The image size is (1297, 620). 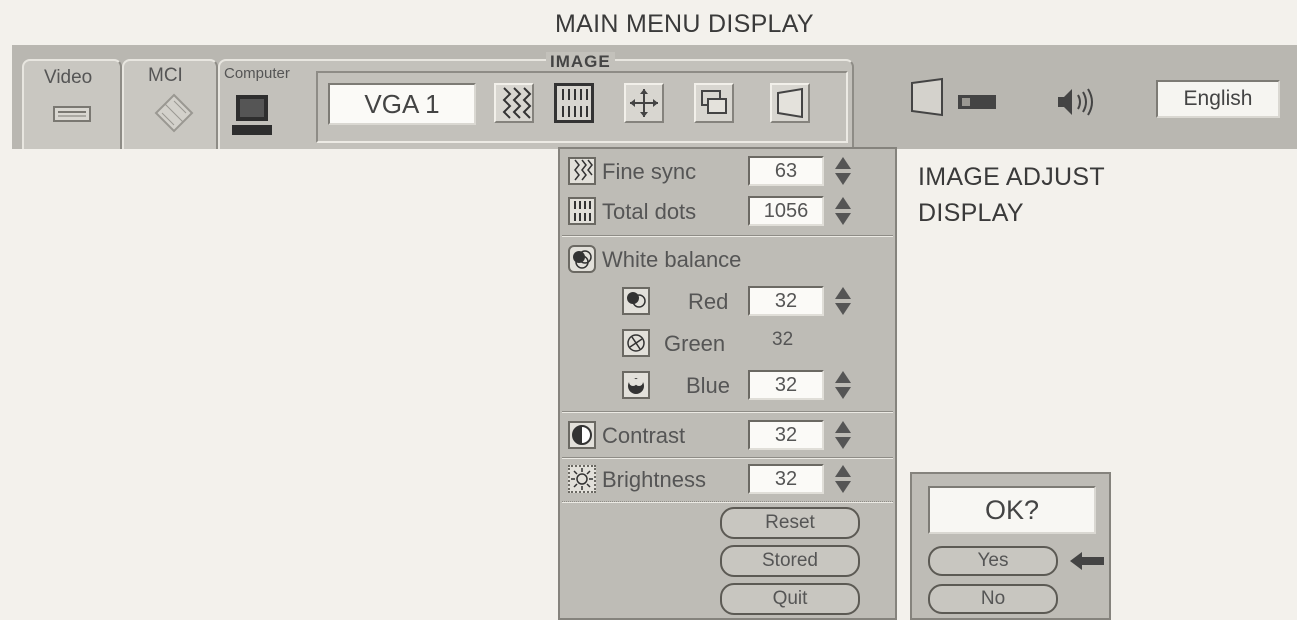 What do you see at coordinates (708, 301) in the screenshot?
I see `red-label: Red` at bounding box center [708, 301].